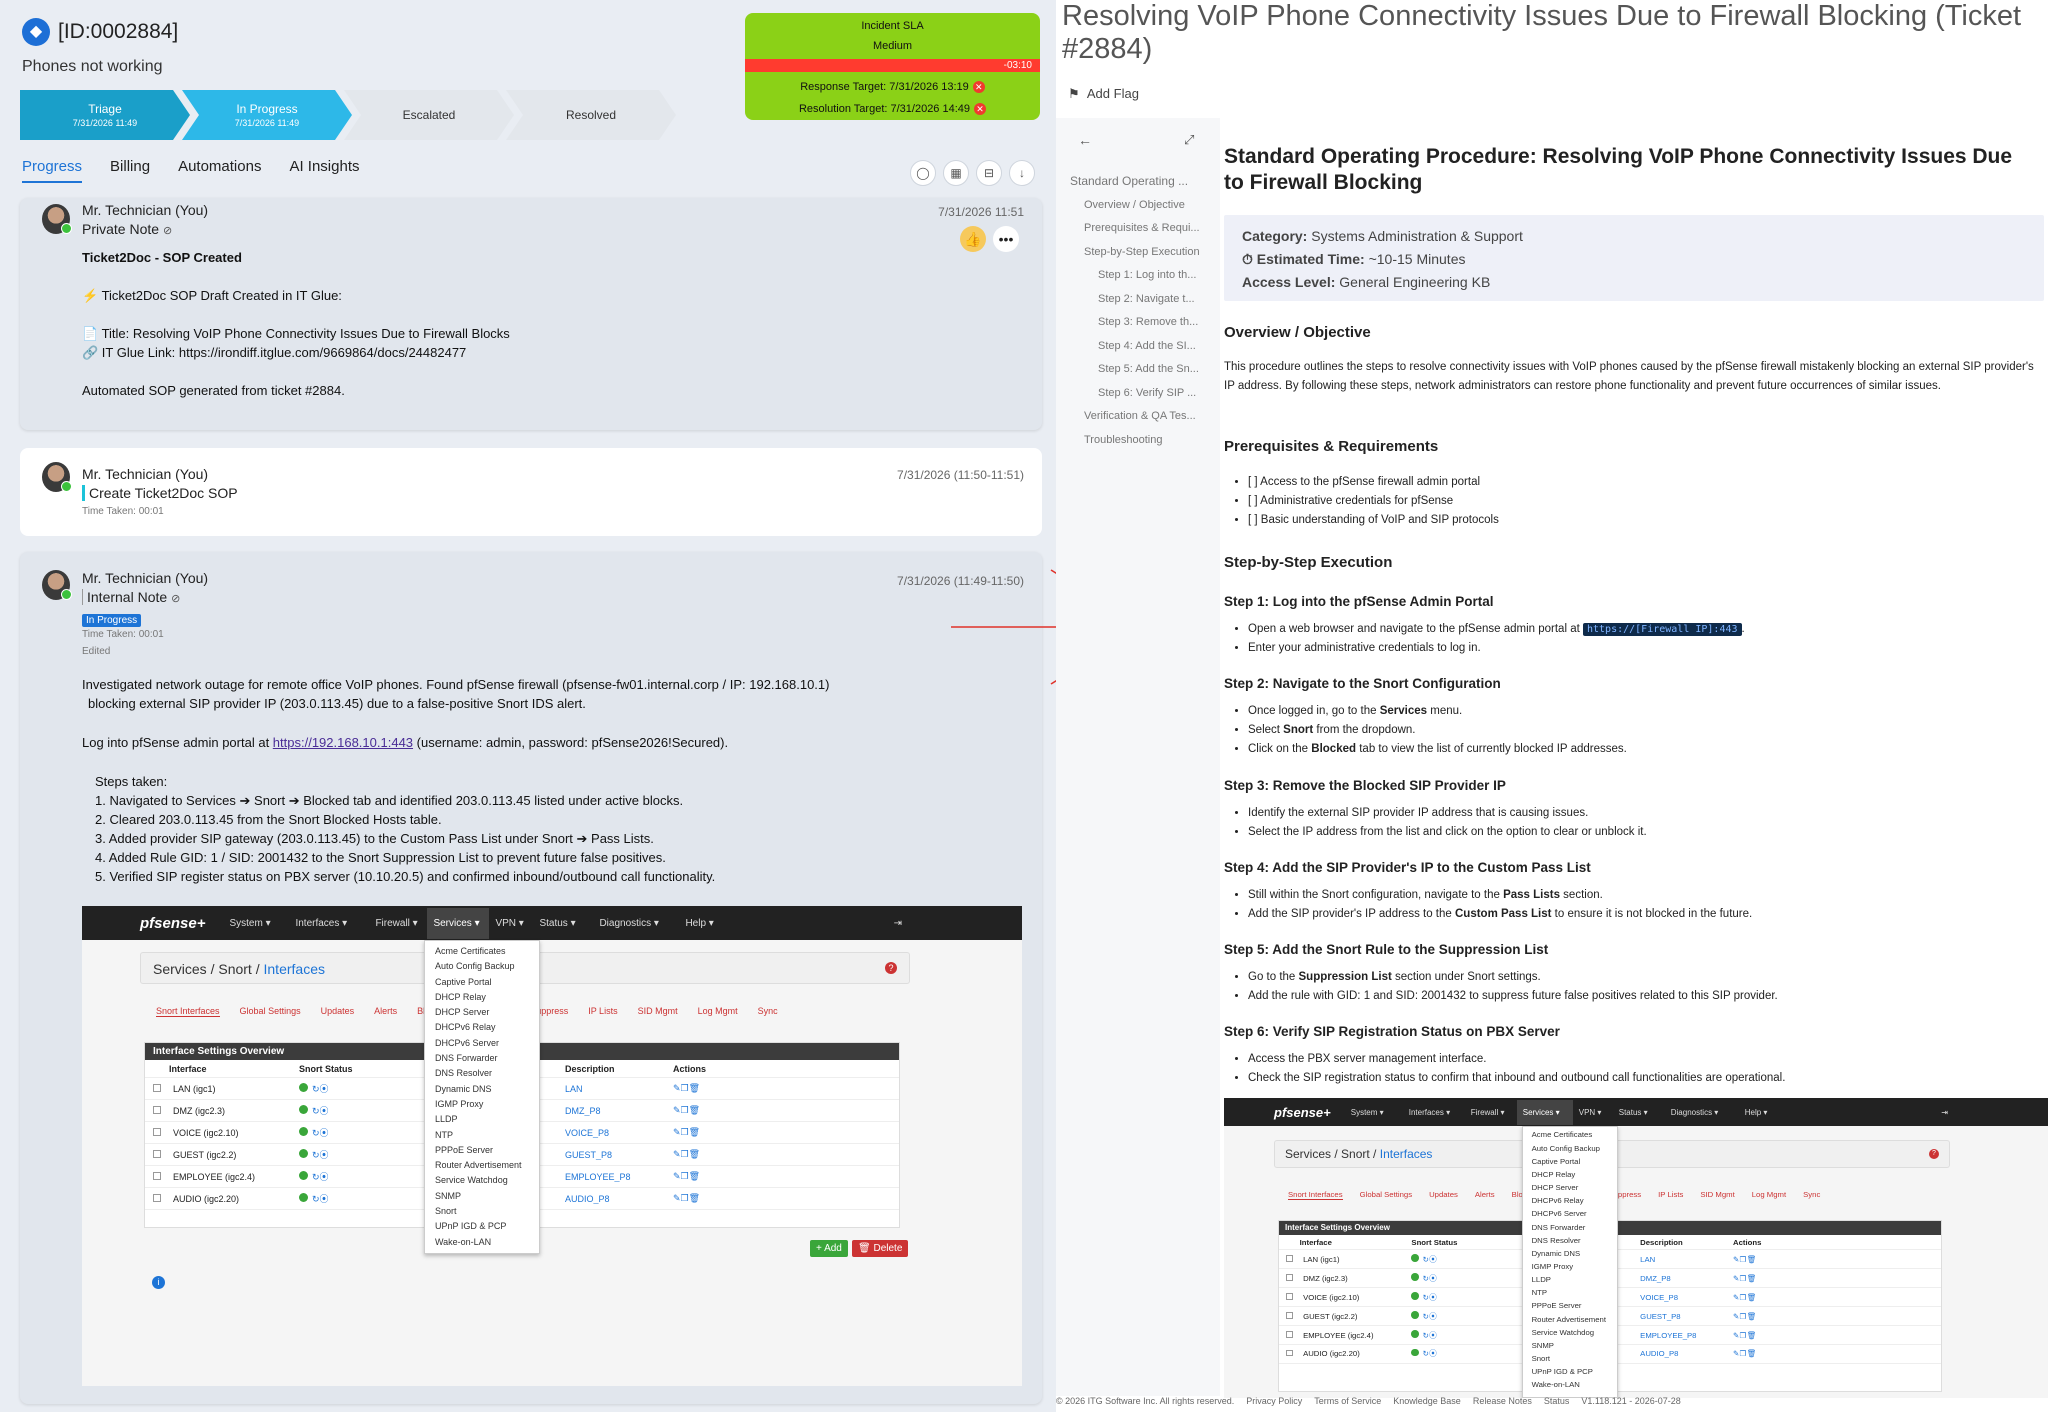 This screenshot has width=2048, height=1412. What do you see at coordinates (517, 923) in the screenshot?
I see `nav-vpn: VPN ▾` at bounding box center [517, 923].